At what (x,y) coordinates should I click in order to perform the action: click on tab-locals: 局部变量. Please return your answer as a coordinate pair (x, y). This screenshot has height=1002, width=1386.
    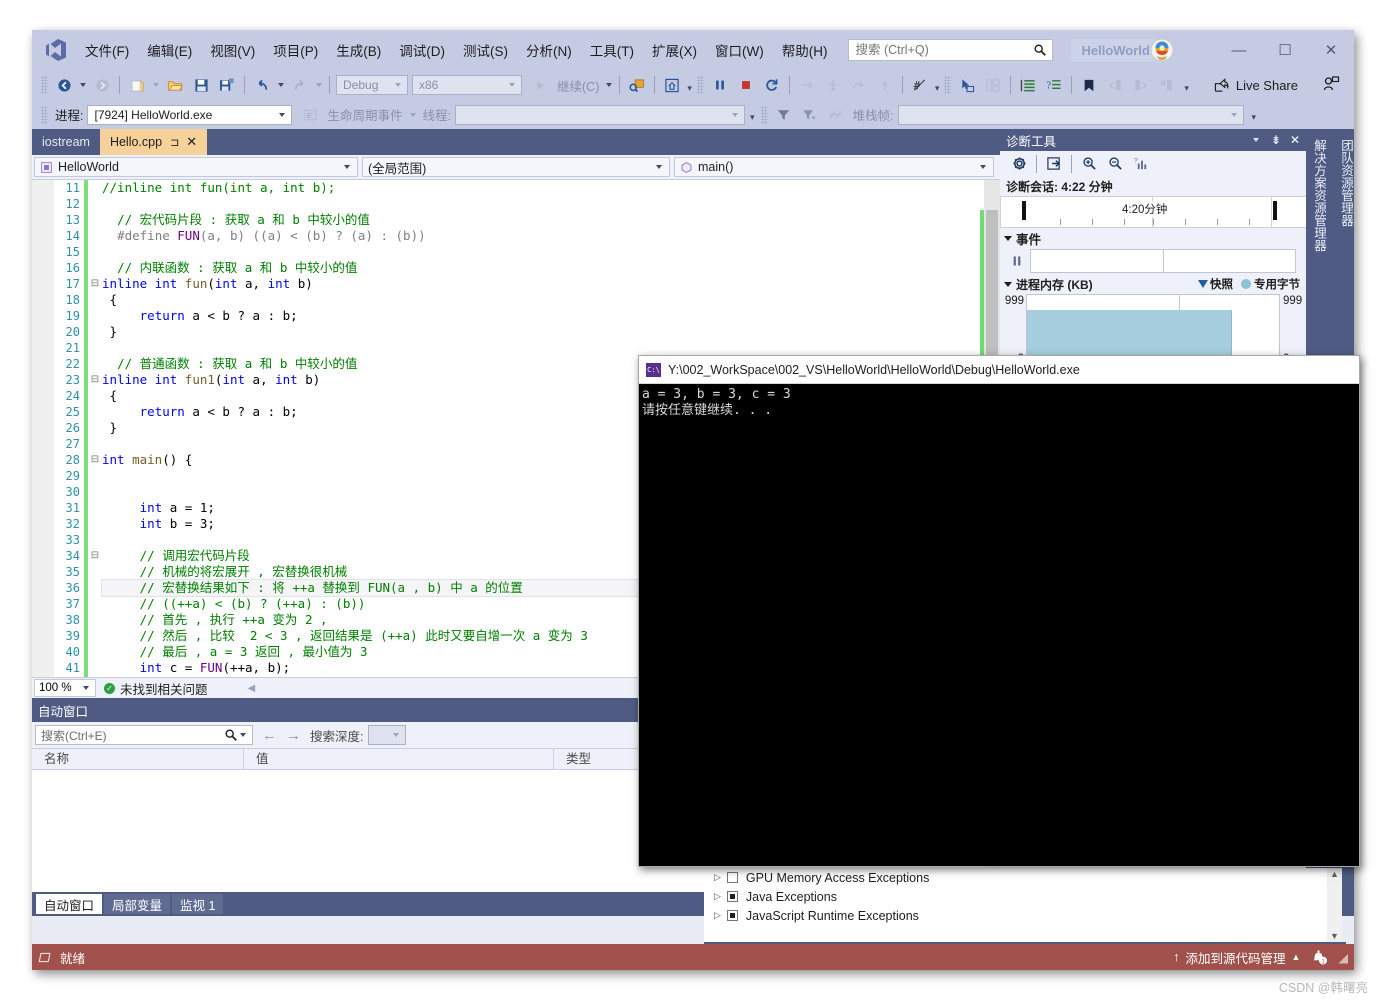
    Looking at the image, I should click on (137, 904).